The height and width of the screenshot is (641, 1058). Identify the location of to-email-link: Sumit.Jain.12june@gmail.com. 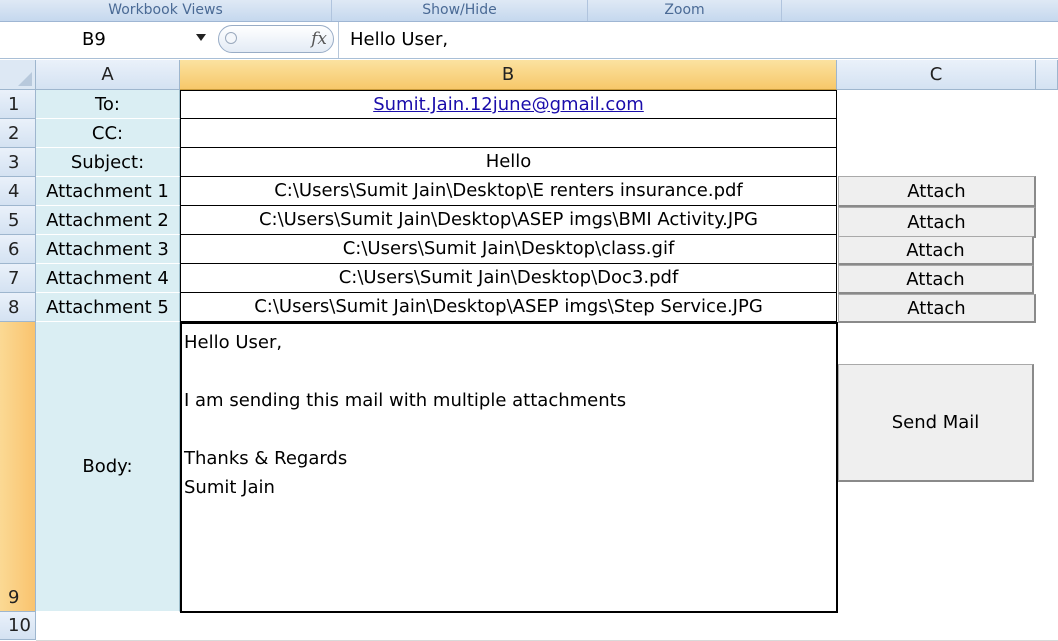
(508, 104).